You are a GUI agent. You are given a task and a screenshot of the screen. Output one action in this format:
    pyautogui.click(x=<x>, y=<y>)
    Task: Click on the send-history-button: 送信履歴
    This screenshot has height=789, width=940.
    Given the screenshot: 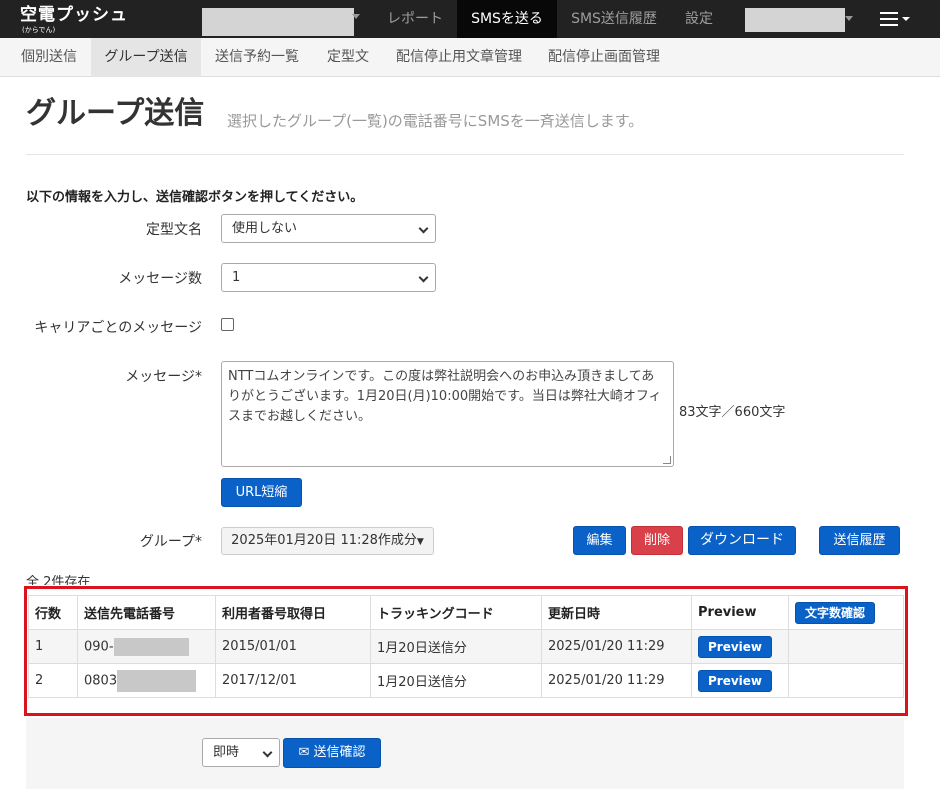 What is the action you would take?
    pyautogui.click(x=859, y=540)
    